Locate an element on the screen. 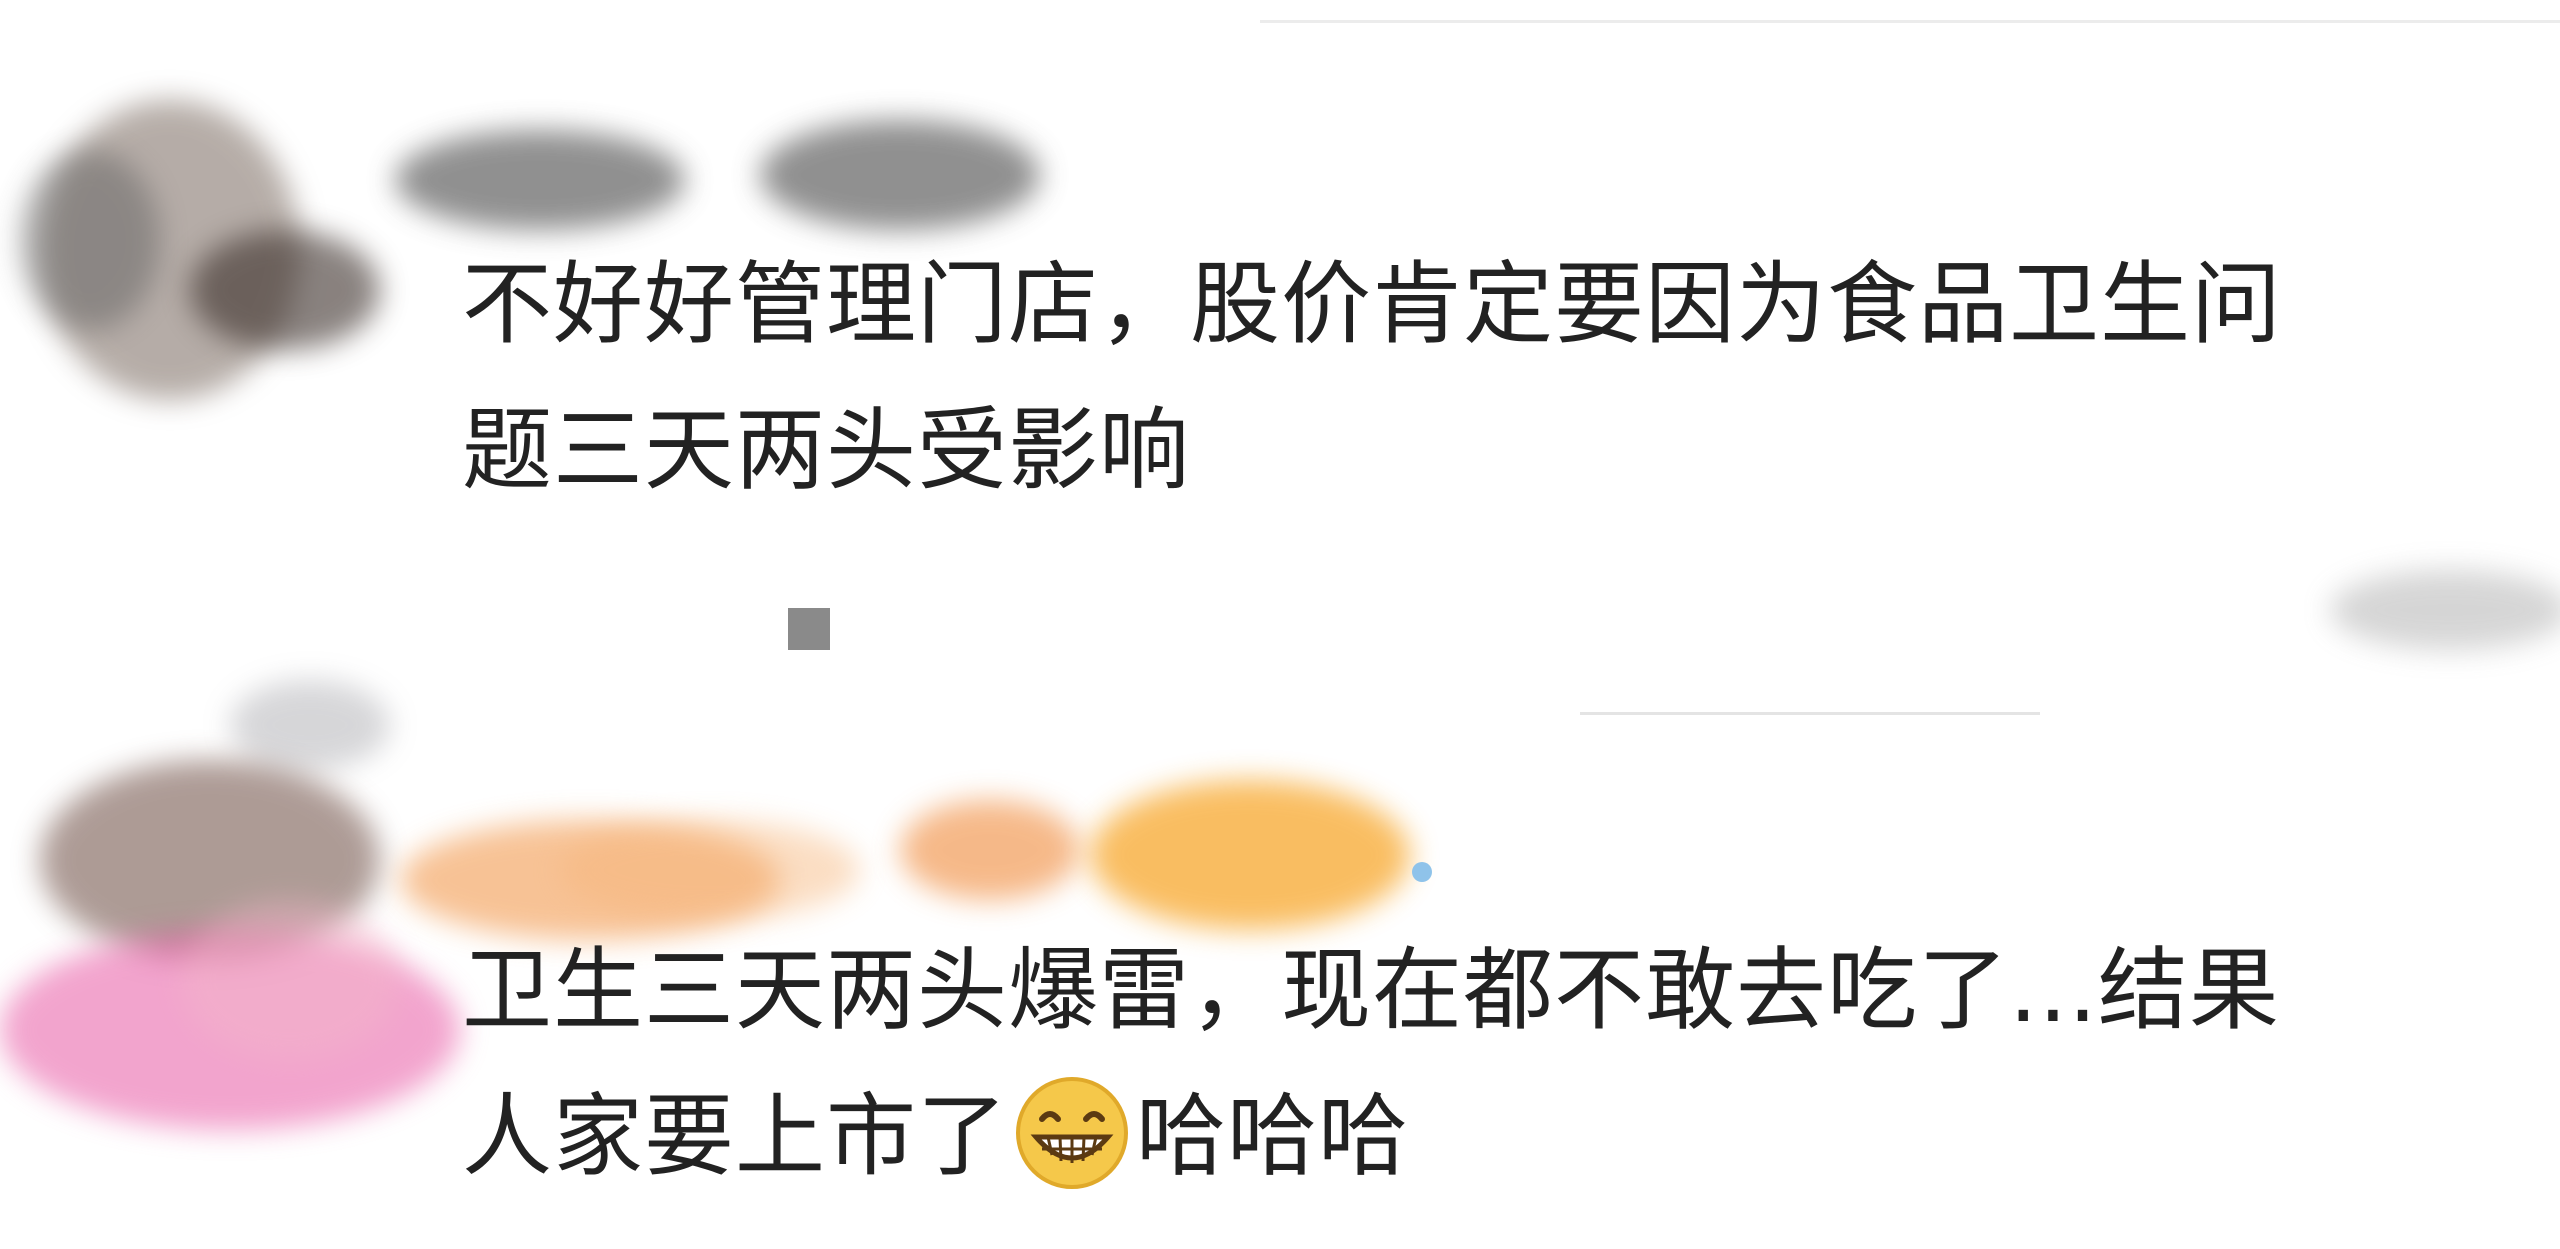 The width and height of the screenshot is (2560, 1249). badge-dot is located at coordinates (1422, 872).